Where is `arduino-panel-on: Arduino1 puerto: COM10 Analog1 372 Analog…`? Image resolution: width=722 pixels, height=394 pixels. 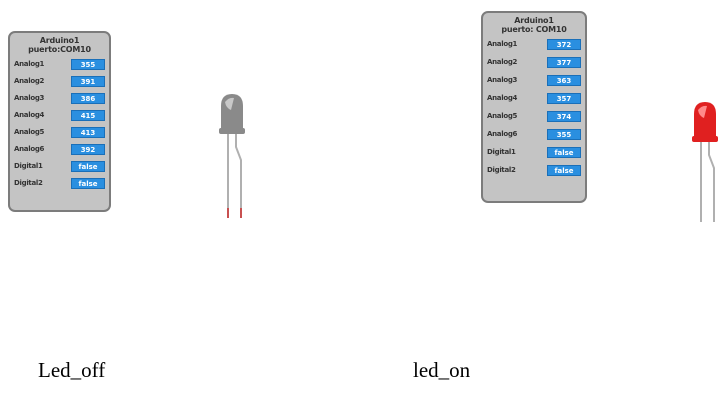 arduino-panel-on: Arduino1 puerto: COM10 Analog1 372 Analog… is located at coordinates (534, 107).